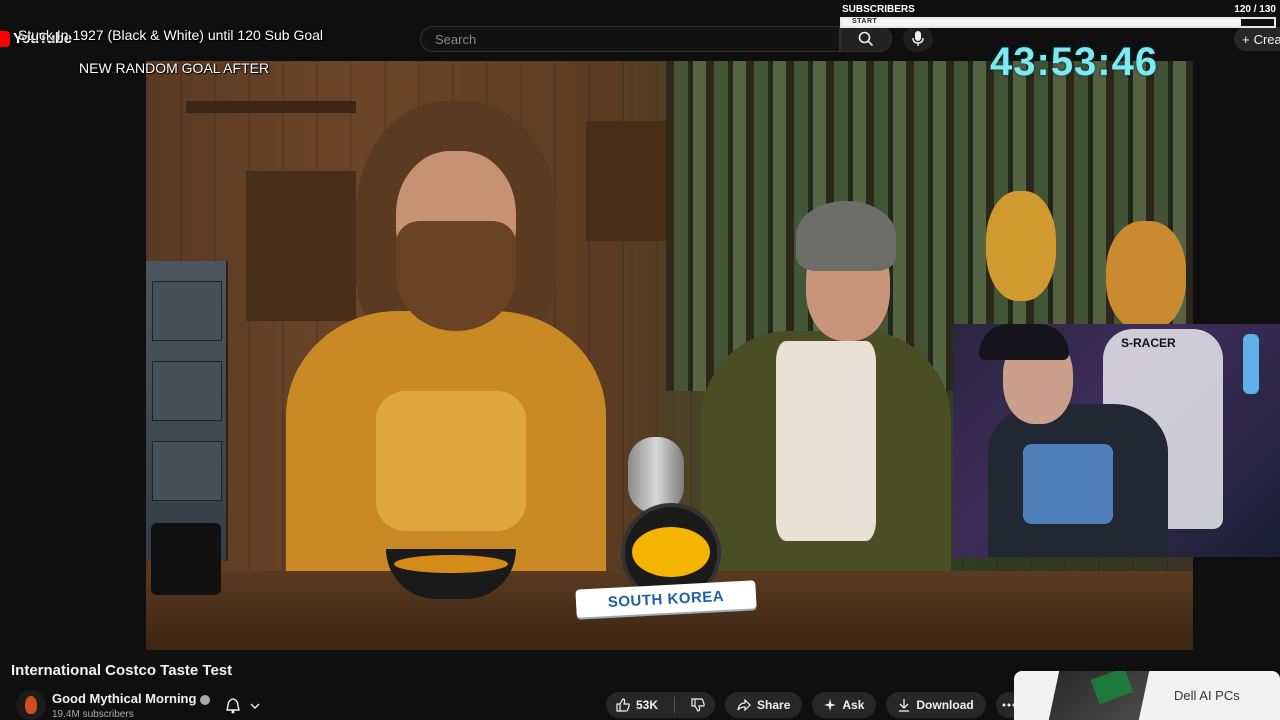 The height and width of the screenshot is (720, 1280). Describe the element at coordinates (666, 599) in the screenshot. I see `country-banner-text: SOUTH KOREA` at that location.